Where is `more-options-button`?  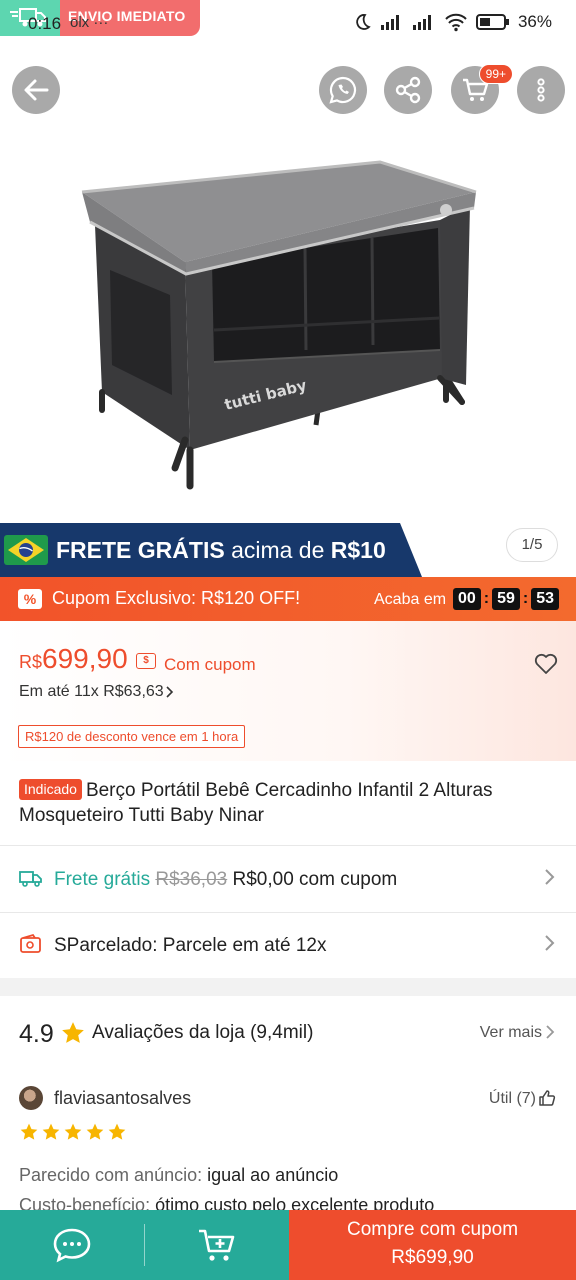 more-options-button is located at coordinates (541, 90).